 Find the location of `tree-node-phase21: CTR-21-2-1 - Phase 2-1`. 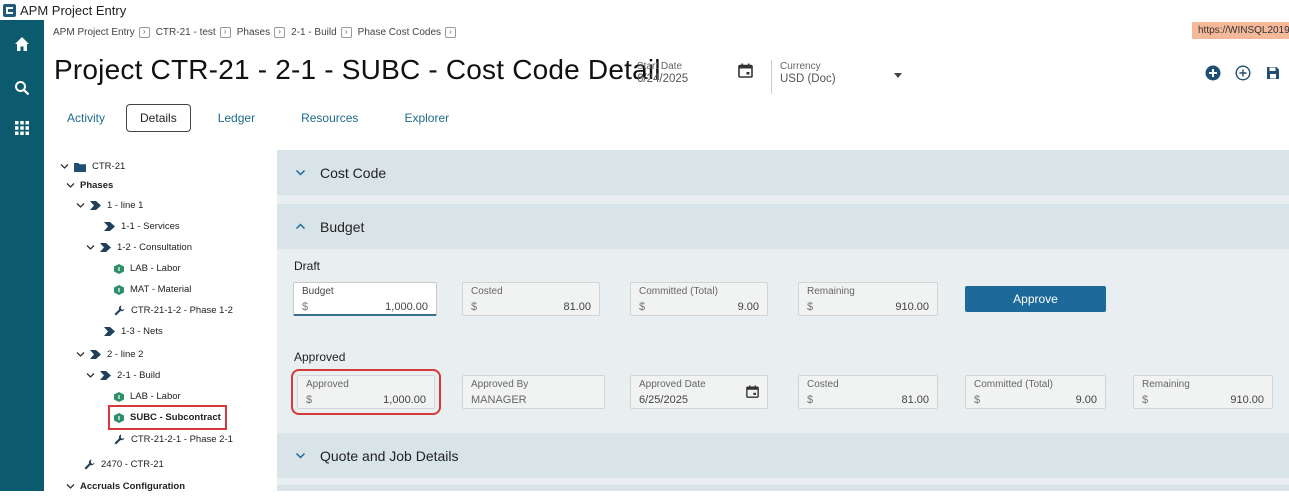

tree-node-phase21: CTR-21-2-1 - Phase 2-1 is located at coordinates (173, 439).